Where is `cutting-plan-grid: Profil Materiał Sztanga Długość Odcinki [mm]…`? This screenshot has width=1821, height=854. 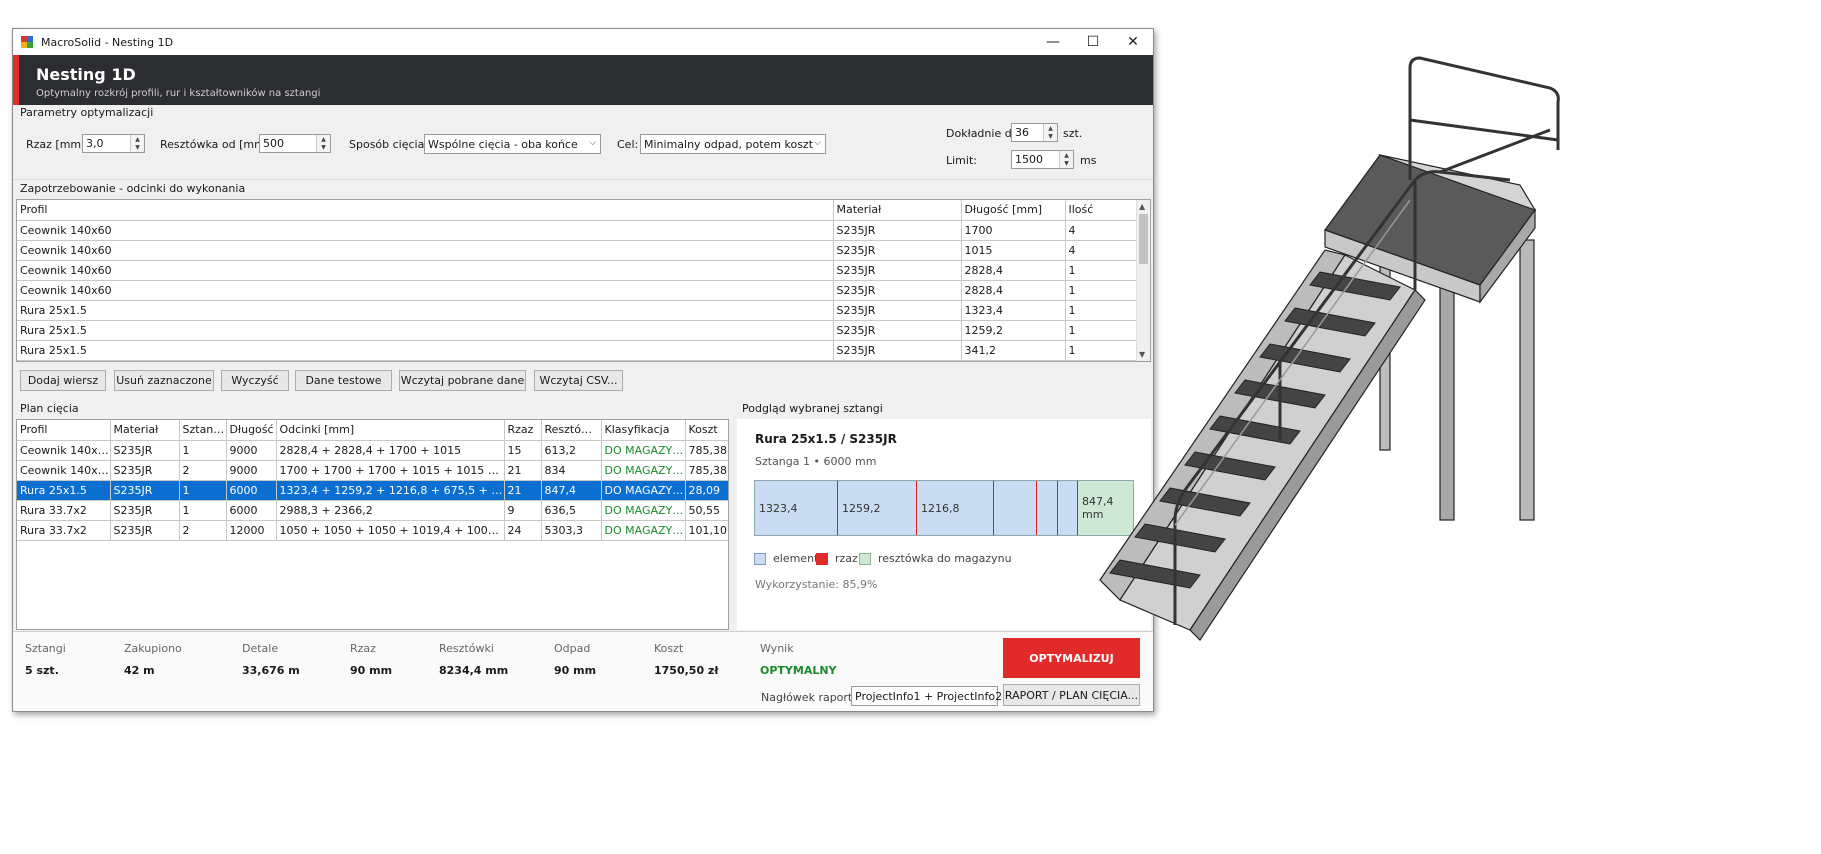
cutting-plan-grid: Profil Materiał Sztanga Długość Odcinki [mm]… is located at coordinates (372, 524).